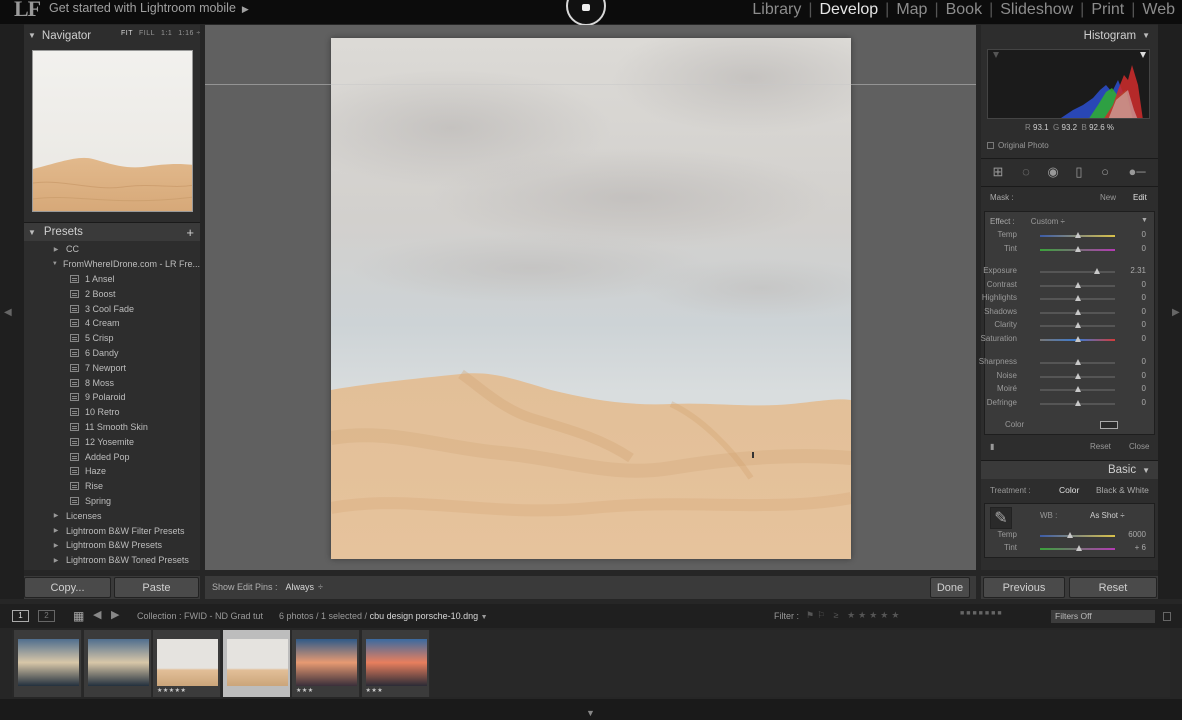 This screenshot has width=1182, height=720. Describe the element at coordinates (1100, 446) in the screenshot. I see `mask-reset-button: Reset` at that location.